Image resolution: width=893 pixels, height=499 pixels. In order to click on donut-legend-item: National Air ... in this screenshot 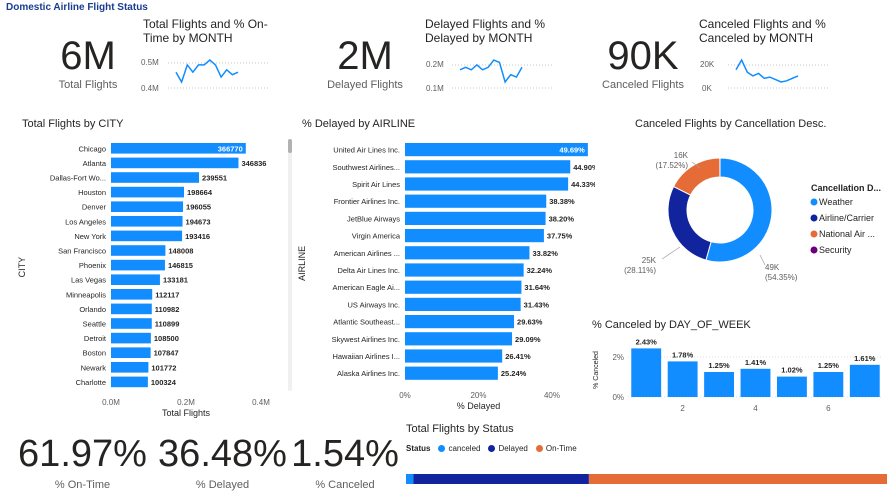, I will do `click(847, 234)`.